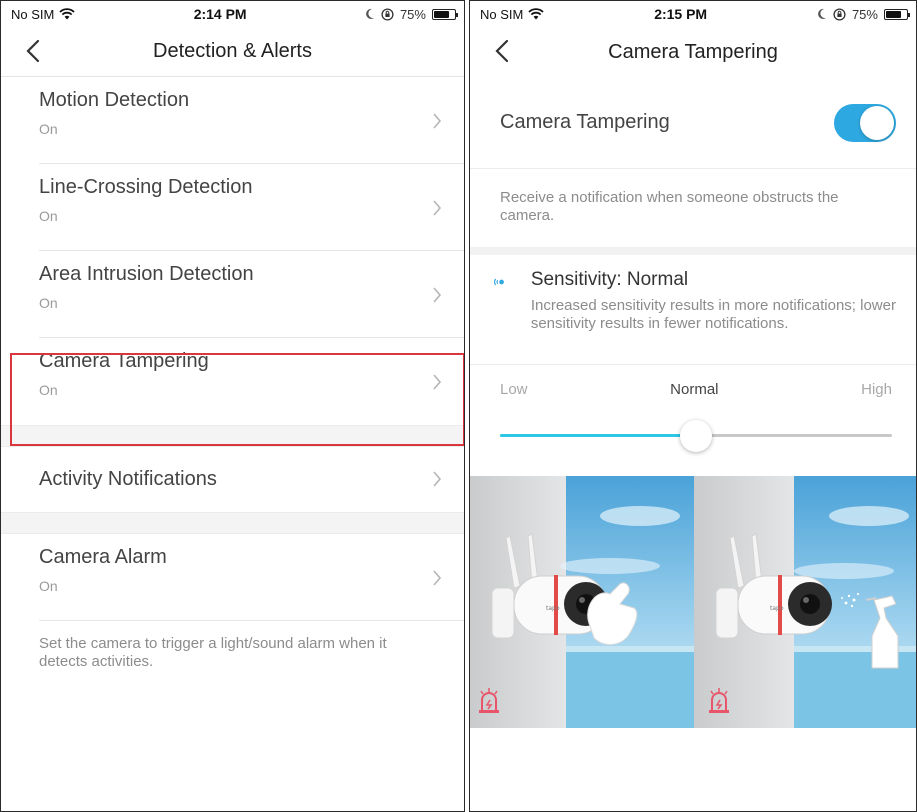  I want to click on list-item-motion-detection: Motion Detection On, so click(251, 120).